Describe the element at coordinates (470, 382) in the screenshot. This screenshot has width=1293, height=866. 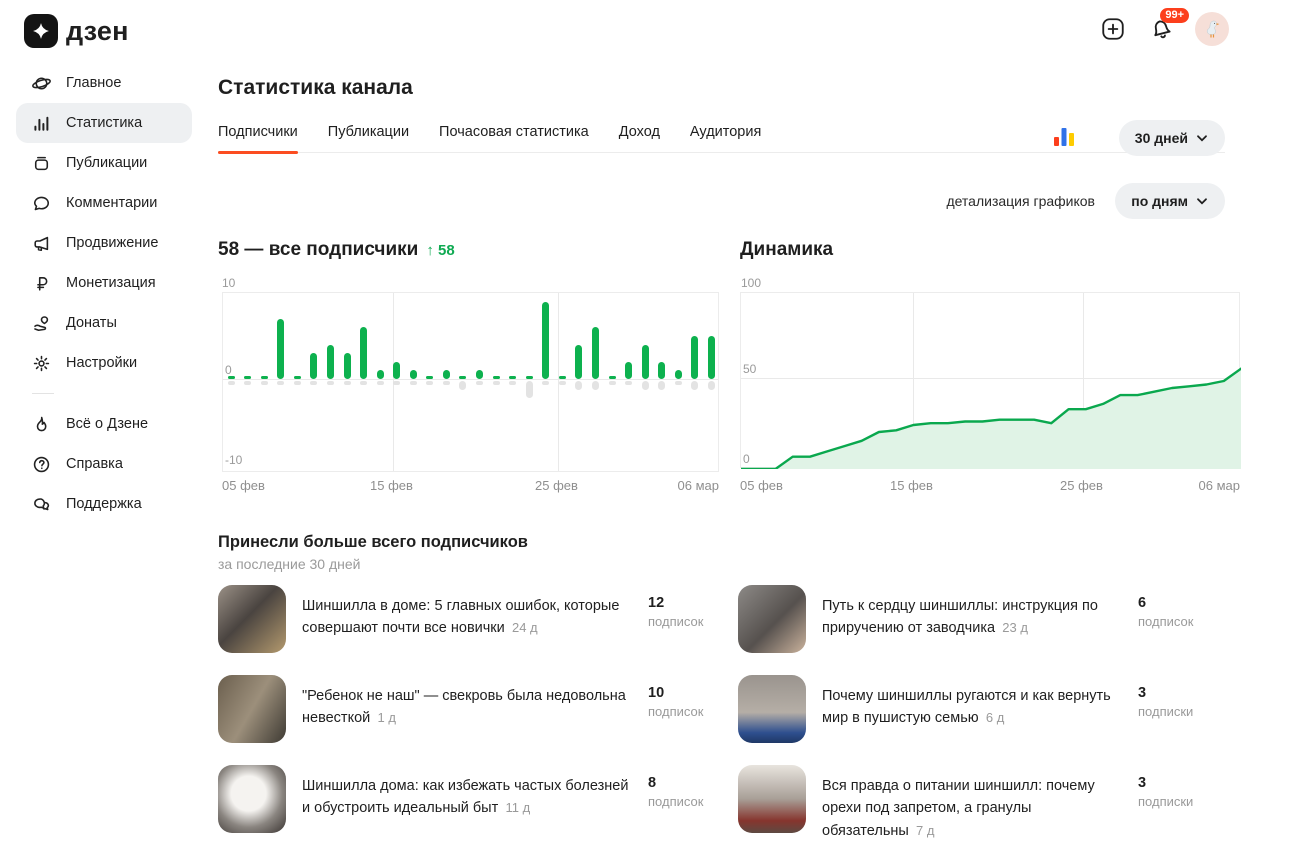
I see `subscribers-bar-chart: 0 -10` at that location.